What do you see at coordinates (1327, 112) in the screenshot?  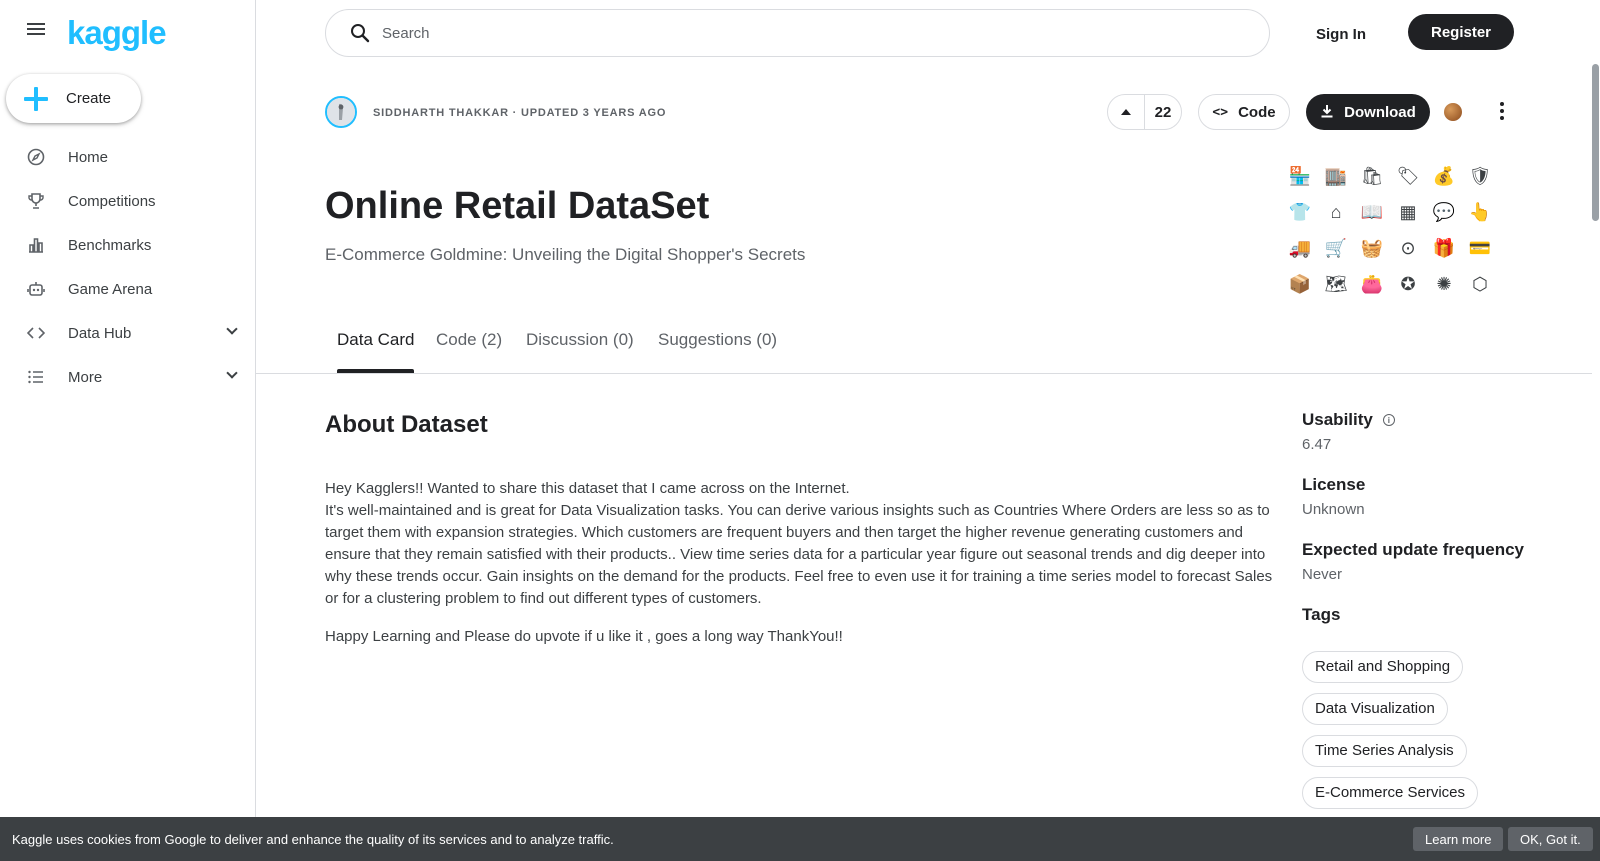 I see `download-icon` at bounding box center [1327, 112].